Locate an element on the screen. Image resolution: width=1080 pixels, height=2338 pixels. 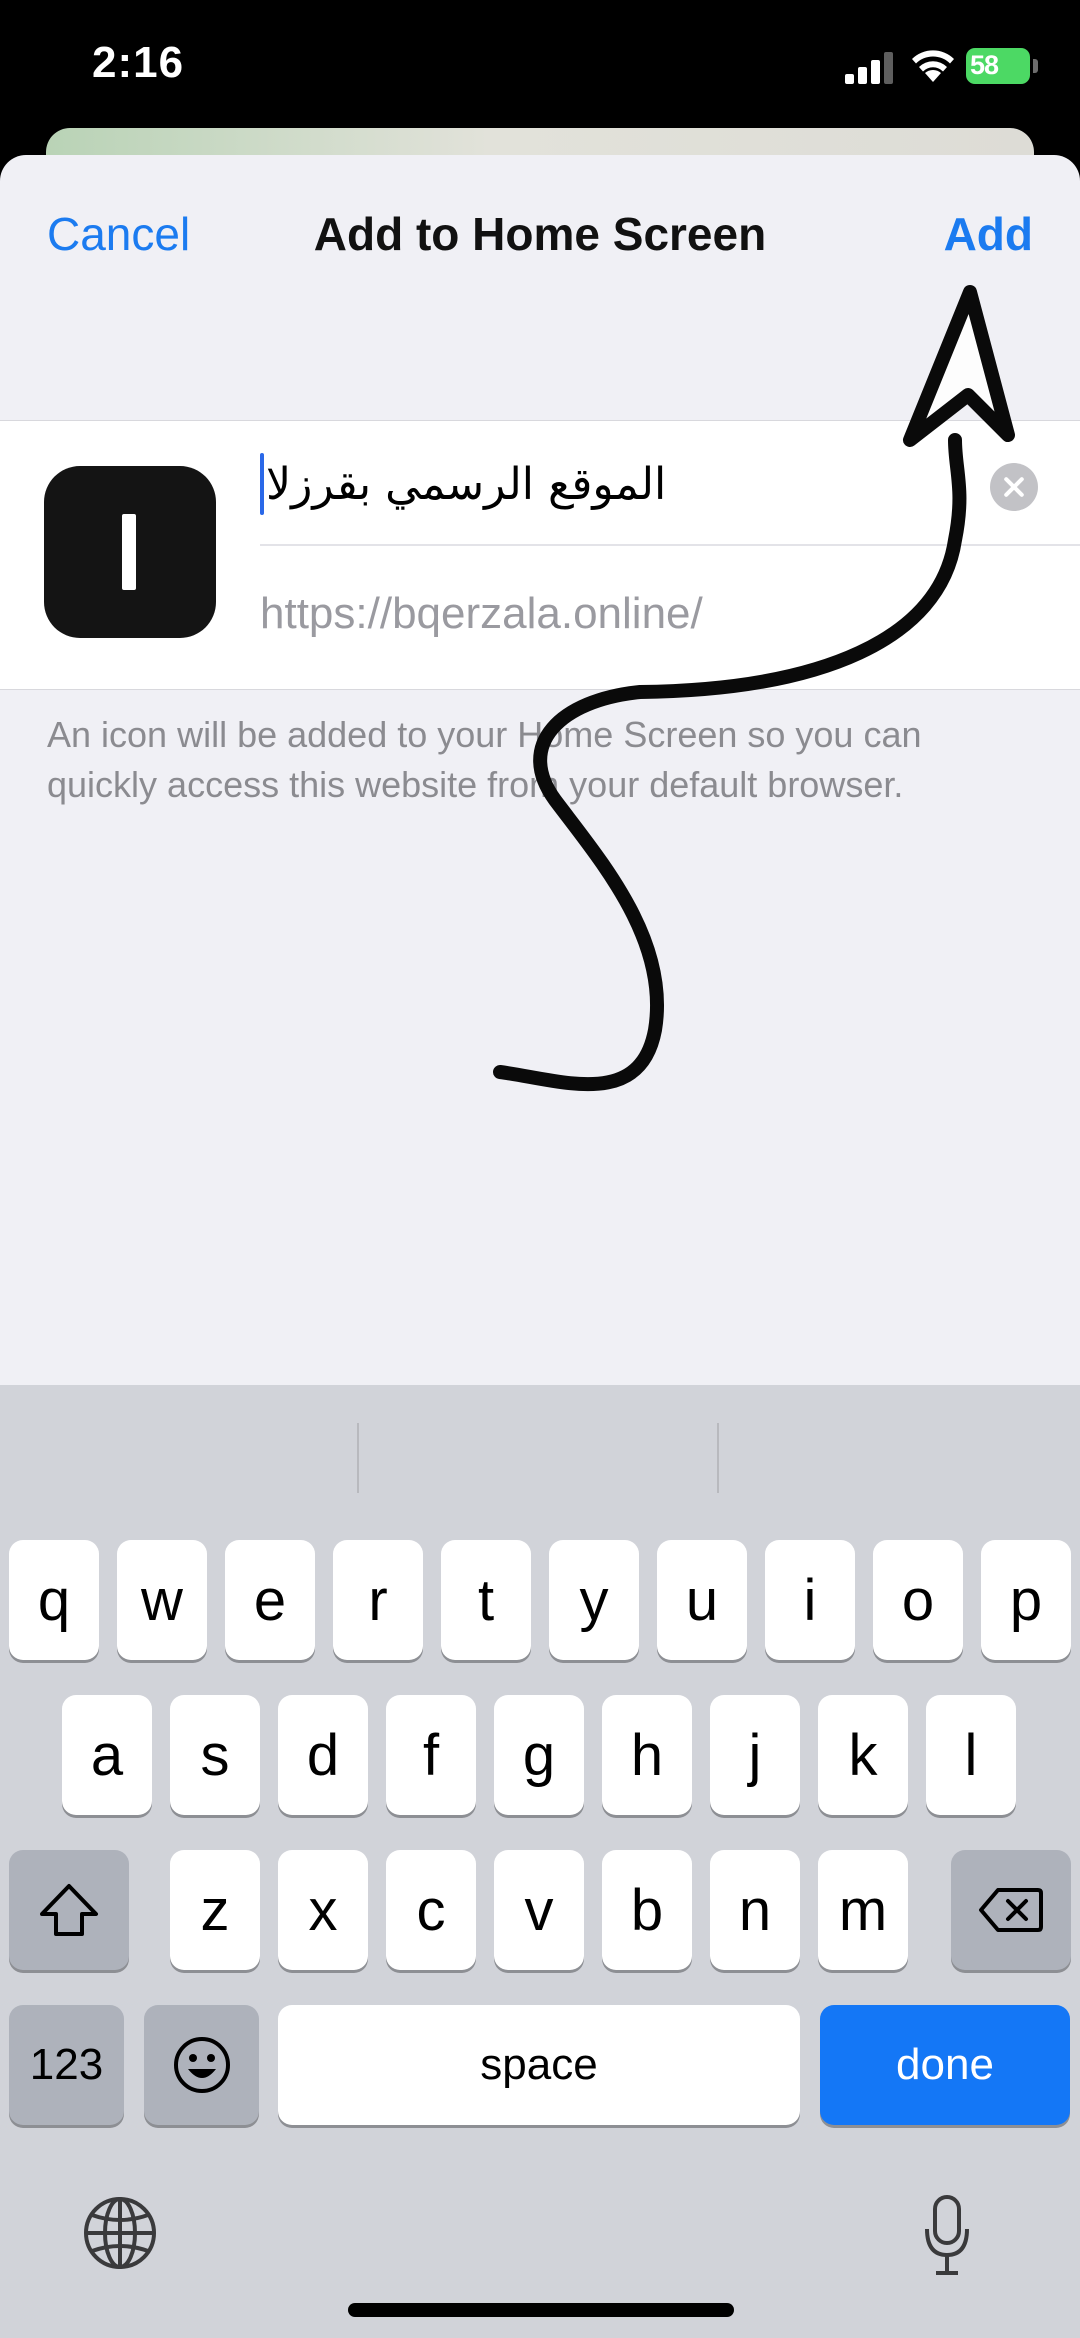
delete-key is located at coordinates (1011, 1910).